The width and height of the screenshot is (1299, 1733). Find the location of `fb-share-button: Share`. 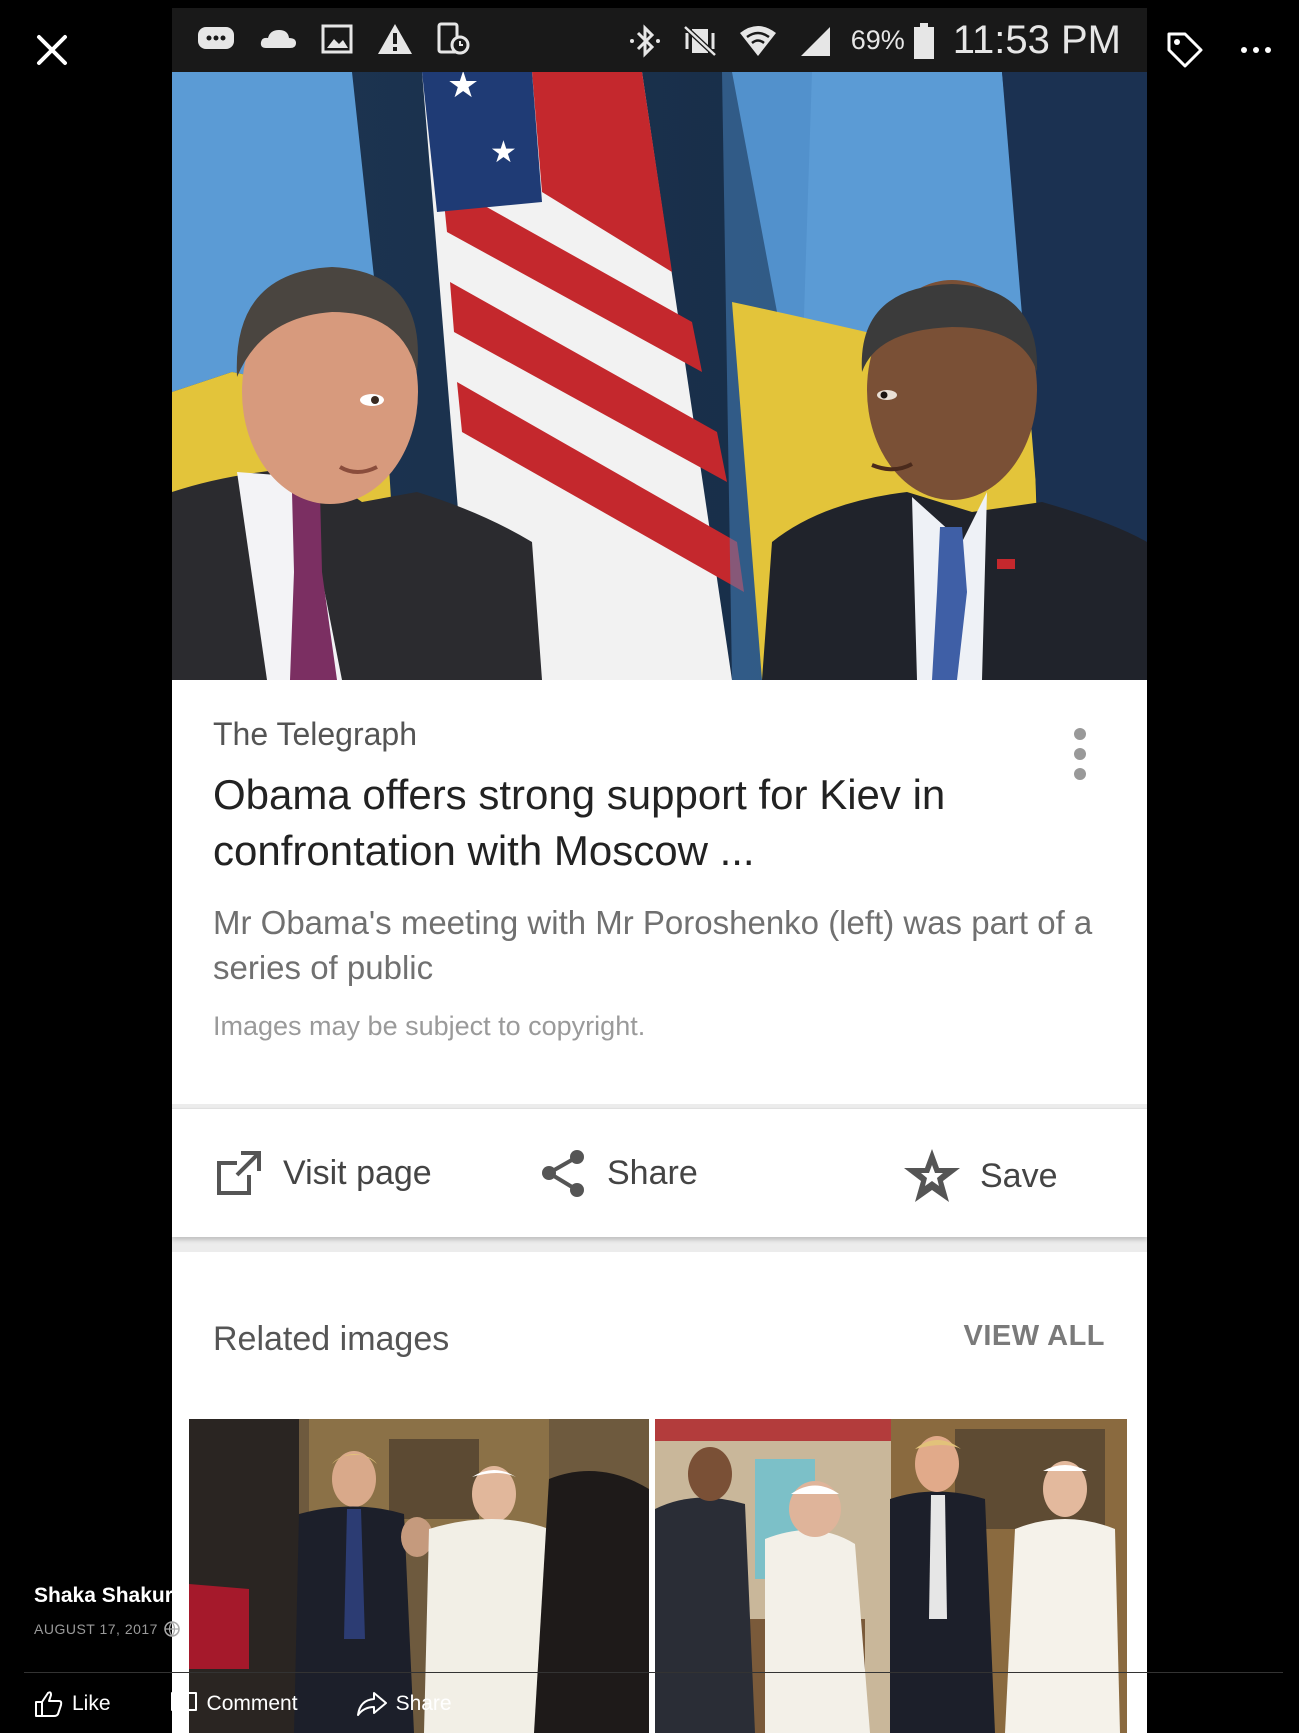

fb-share-button: Share is located at coordinates (404, 1704).